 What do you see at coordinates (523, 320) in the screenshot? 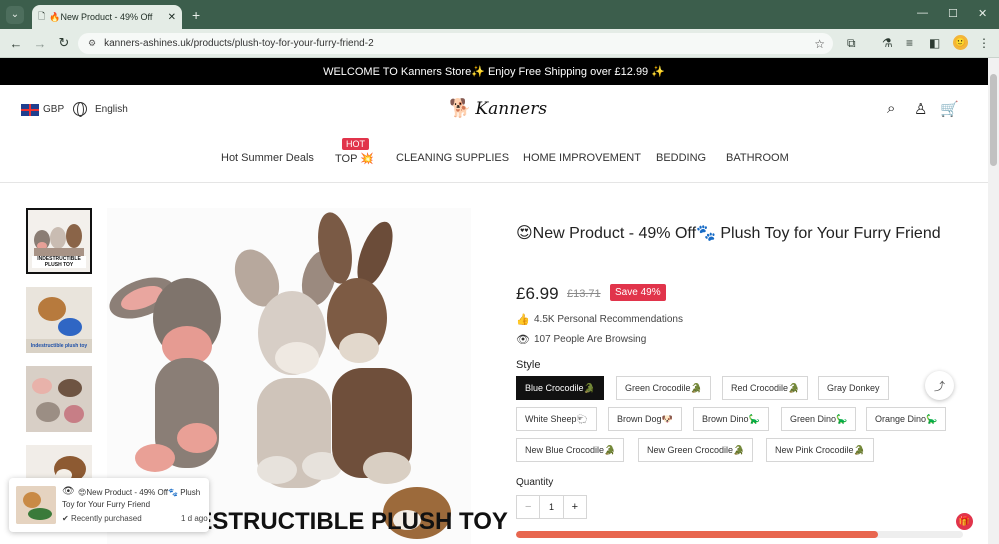
I see `thumbs-up-icon: 👍` at bounding box center [523, 320].